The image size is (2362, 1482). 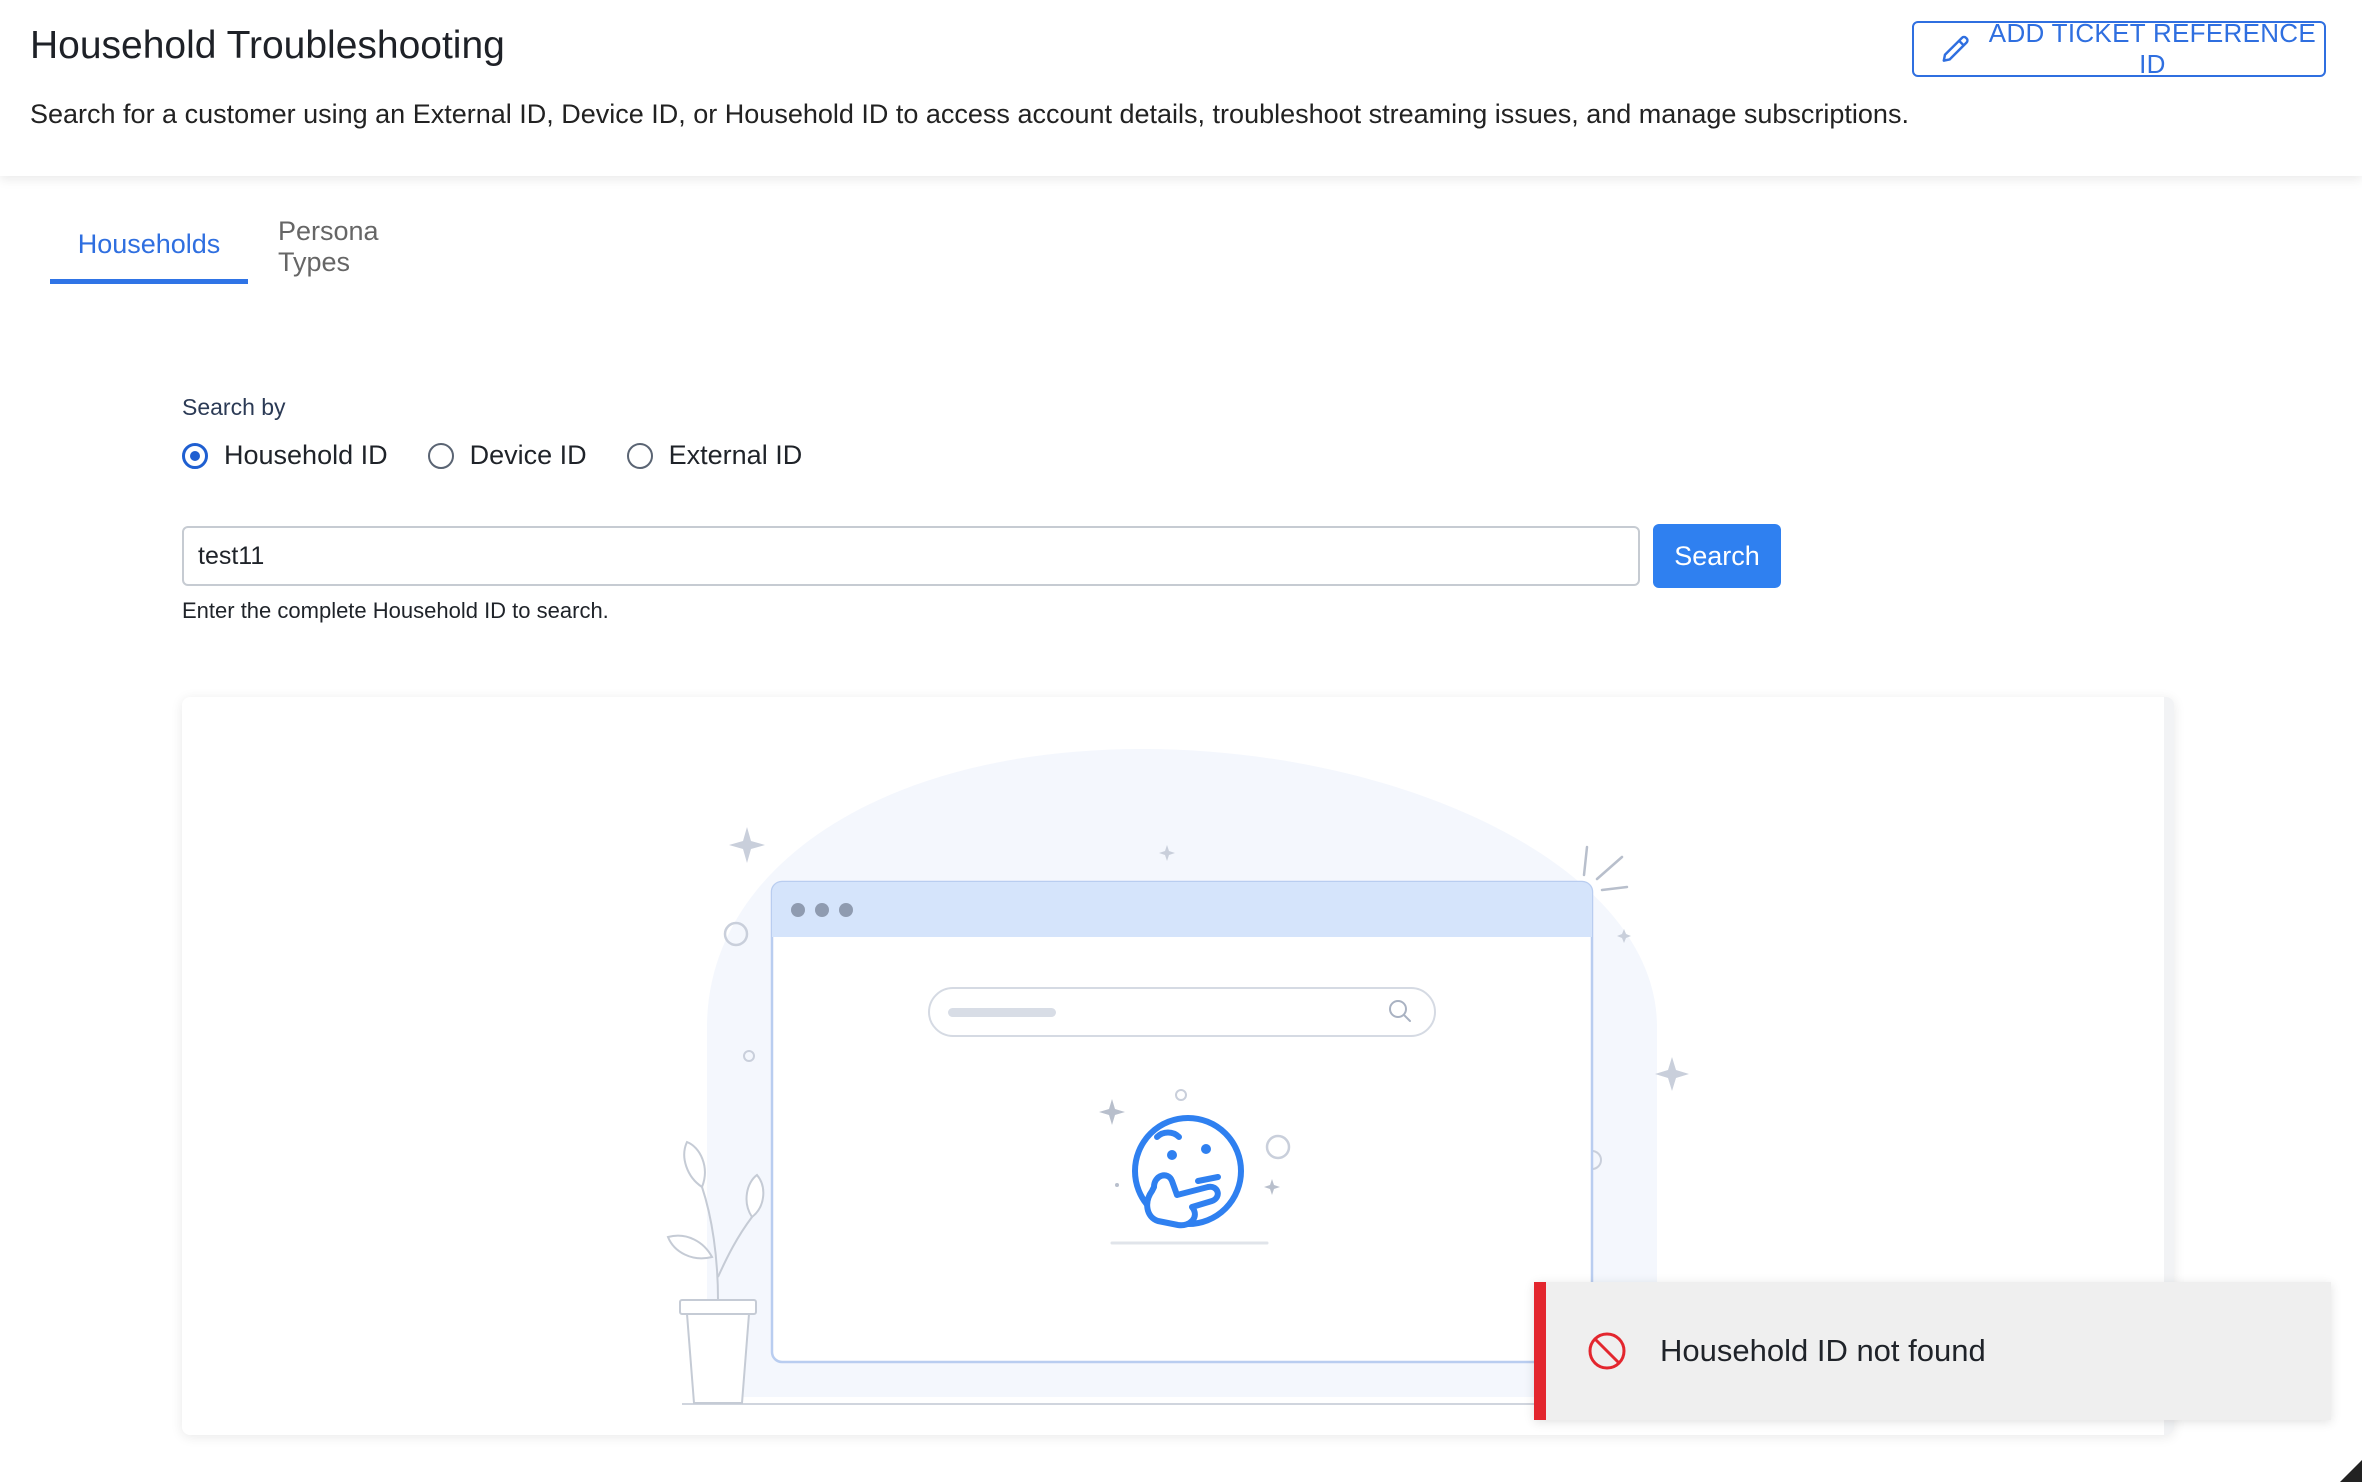 What do you see at coordinates (735, 455) in the screenshot?
I see `radio-label: External ID` at bounding box center [735, 455].